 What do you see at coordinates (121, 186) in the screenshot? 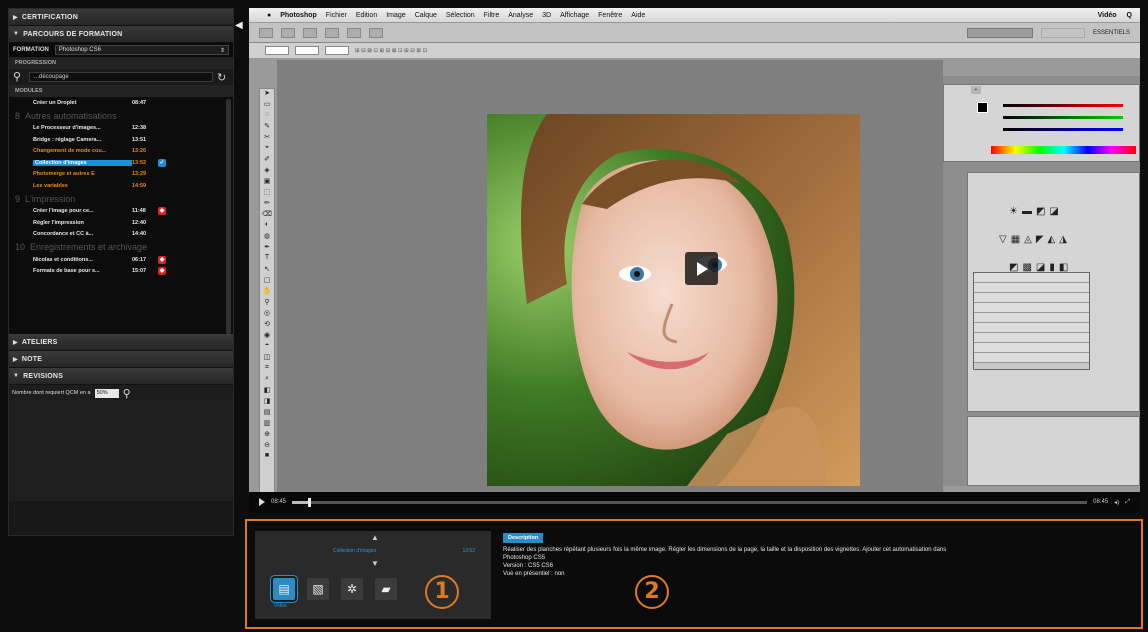
I see `lesson-item: Les variables 14:59` at bounding box center [121, 186].